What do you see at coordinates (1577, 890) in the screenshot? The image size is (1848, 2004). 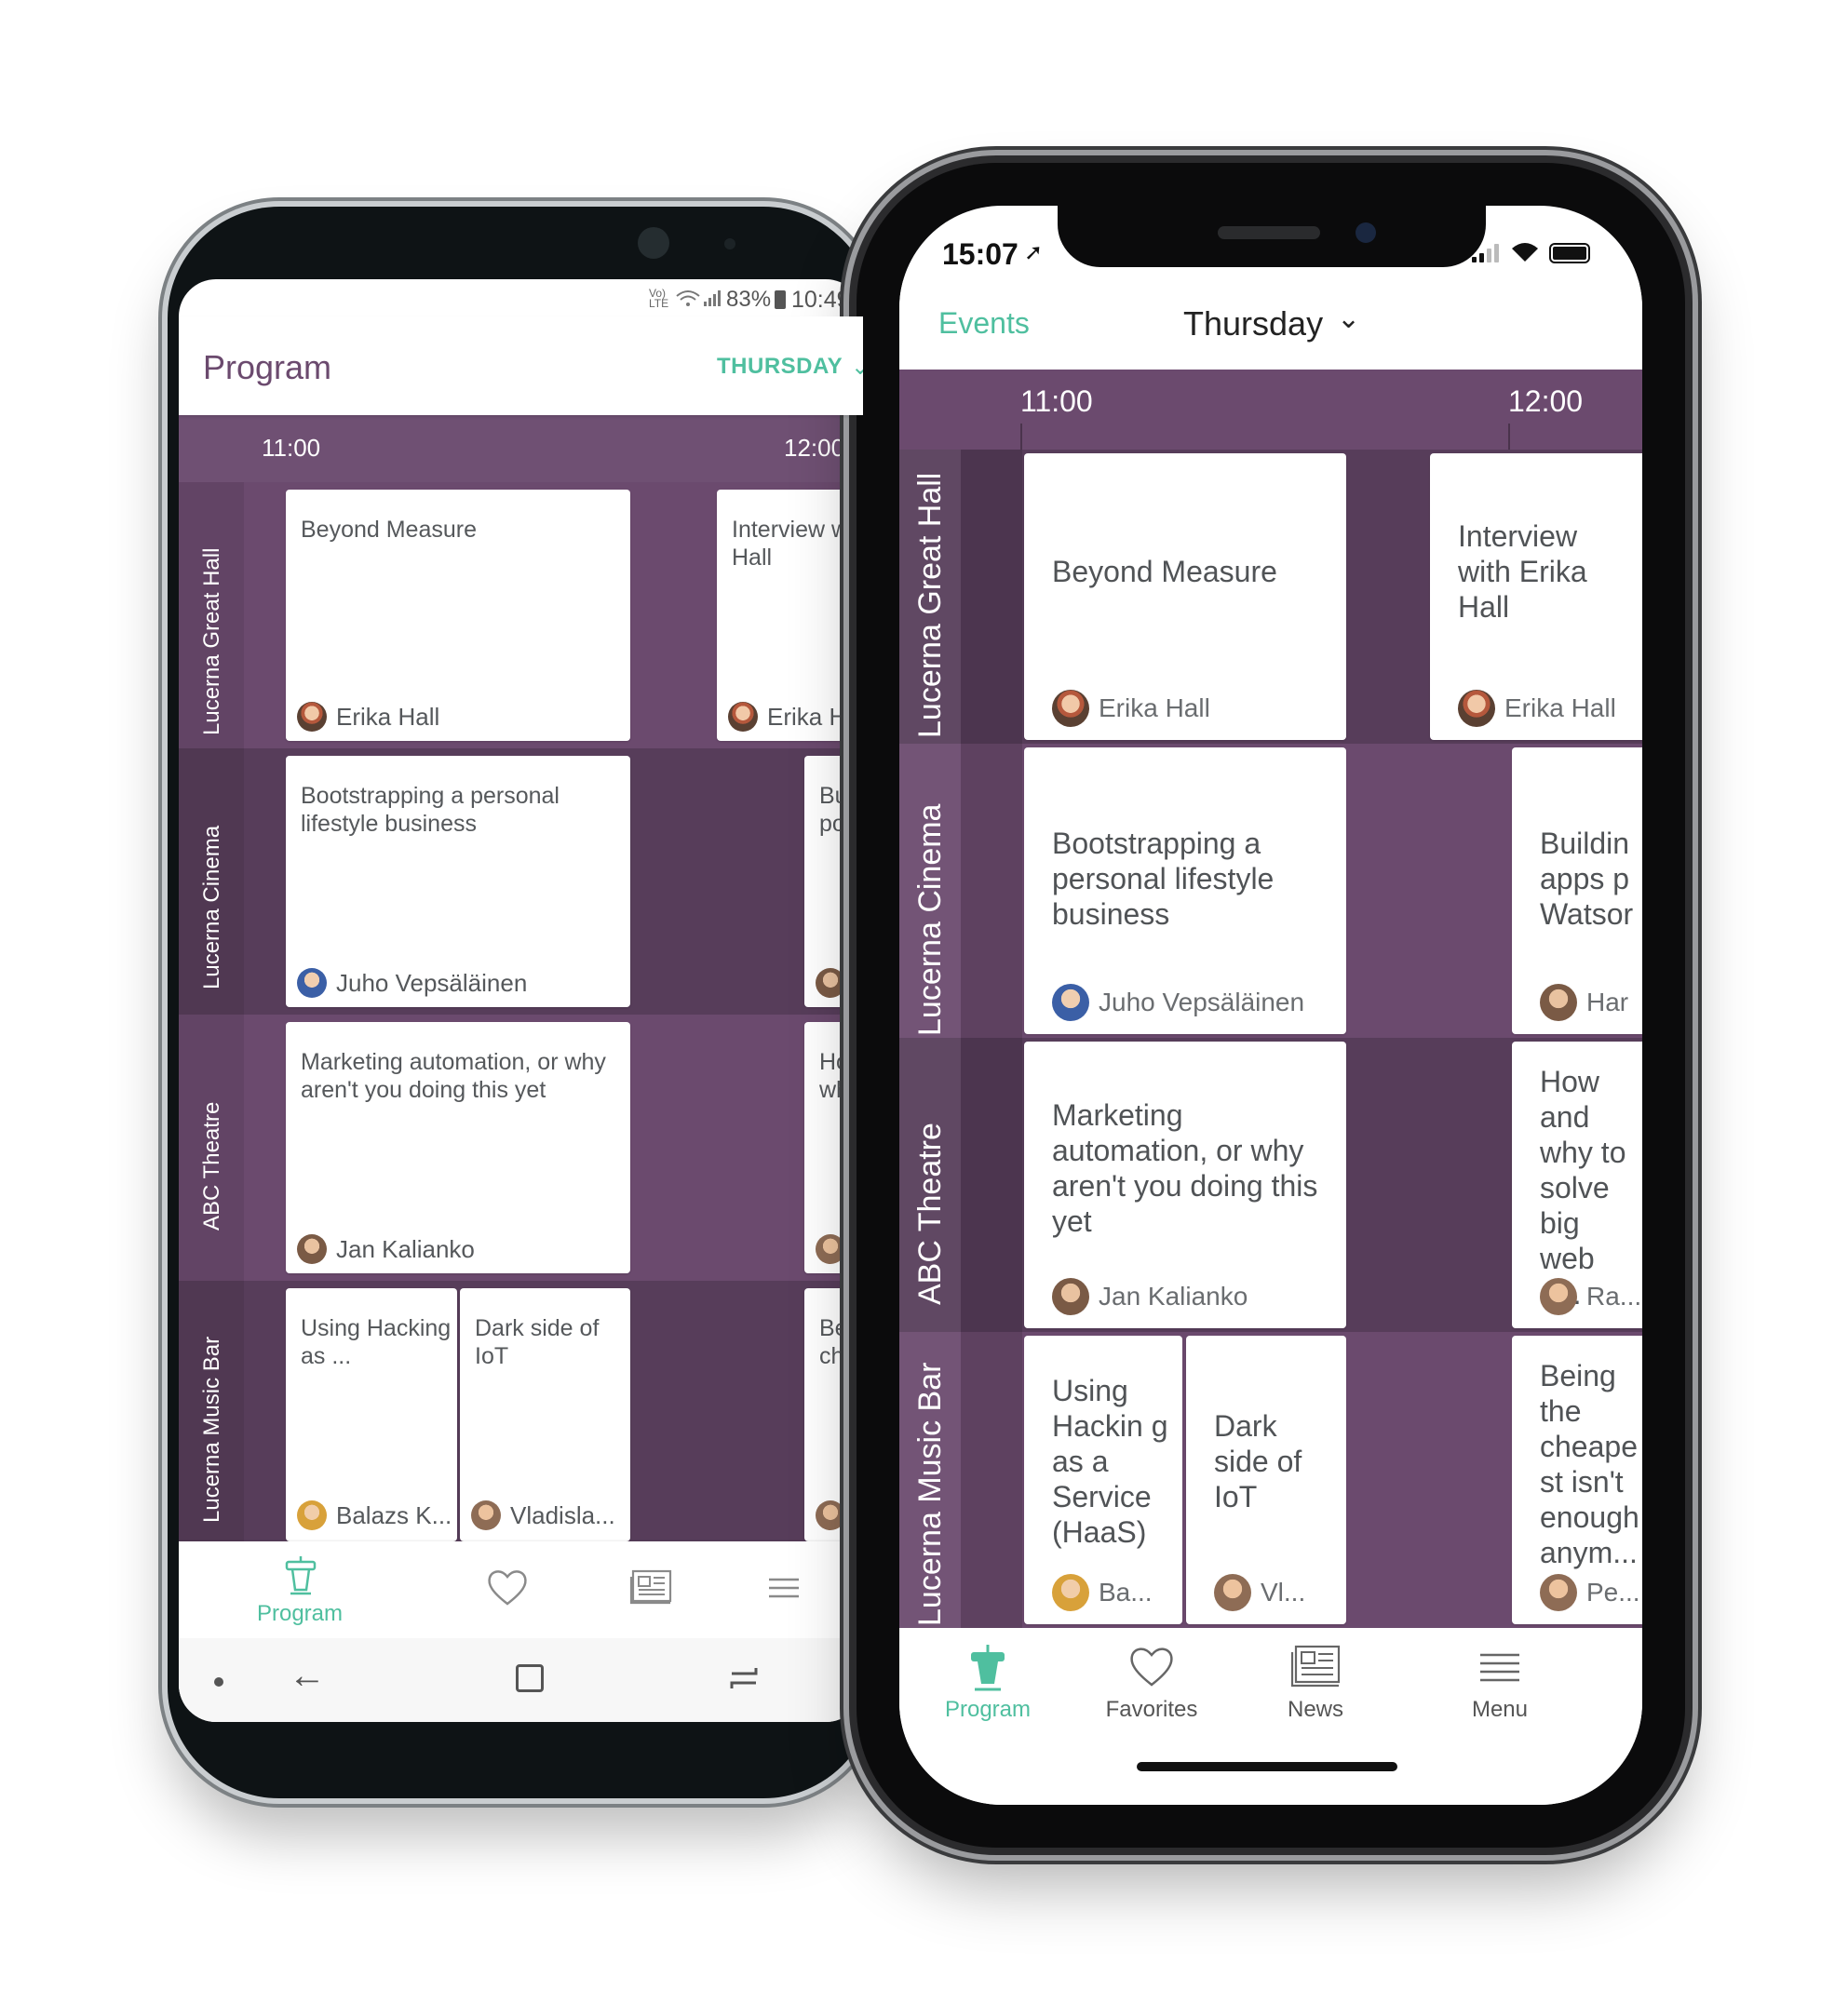 I see `session-card: Buildin apps p Watsor Har` at bounding box center [1577, 890].